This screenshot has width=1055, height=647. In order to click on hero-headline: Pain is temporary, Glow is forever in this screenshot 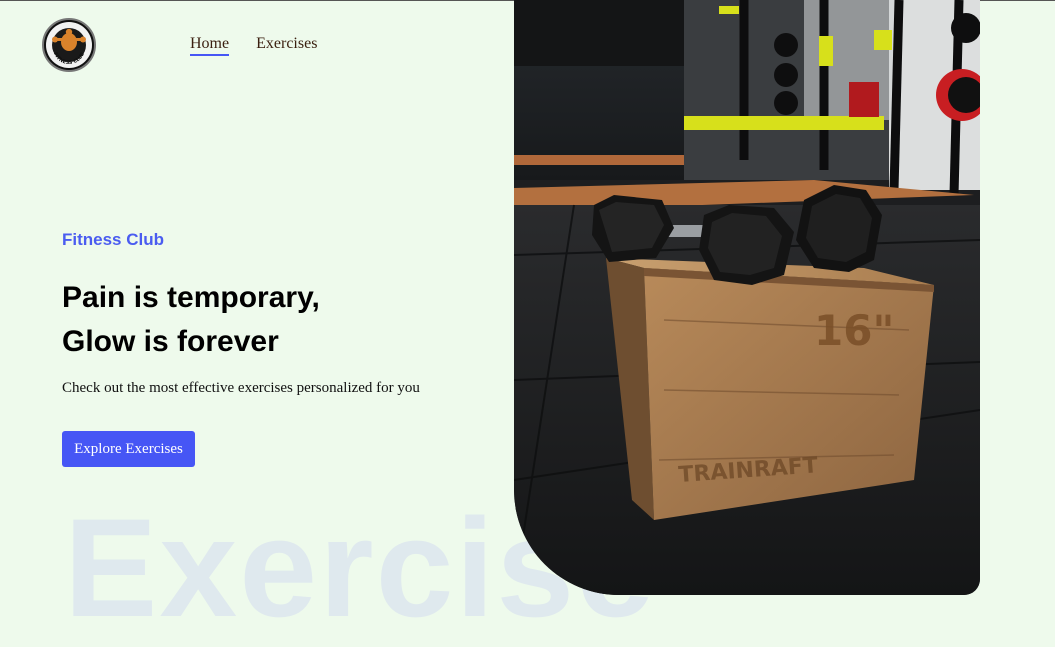, I will do `click(191, 320)`.